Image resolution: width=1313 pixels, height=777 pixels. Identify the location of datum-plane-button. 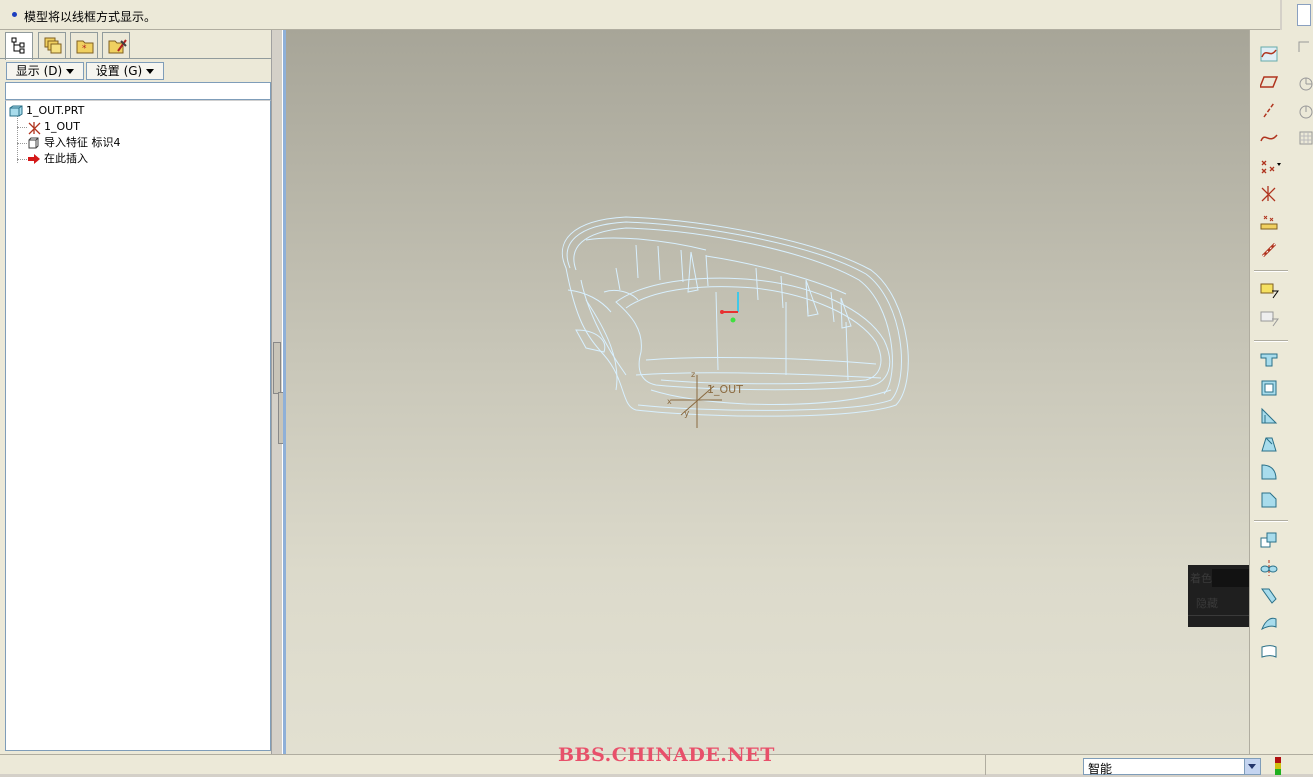
(1269, 82).